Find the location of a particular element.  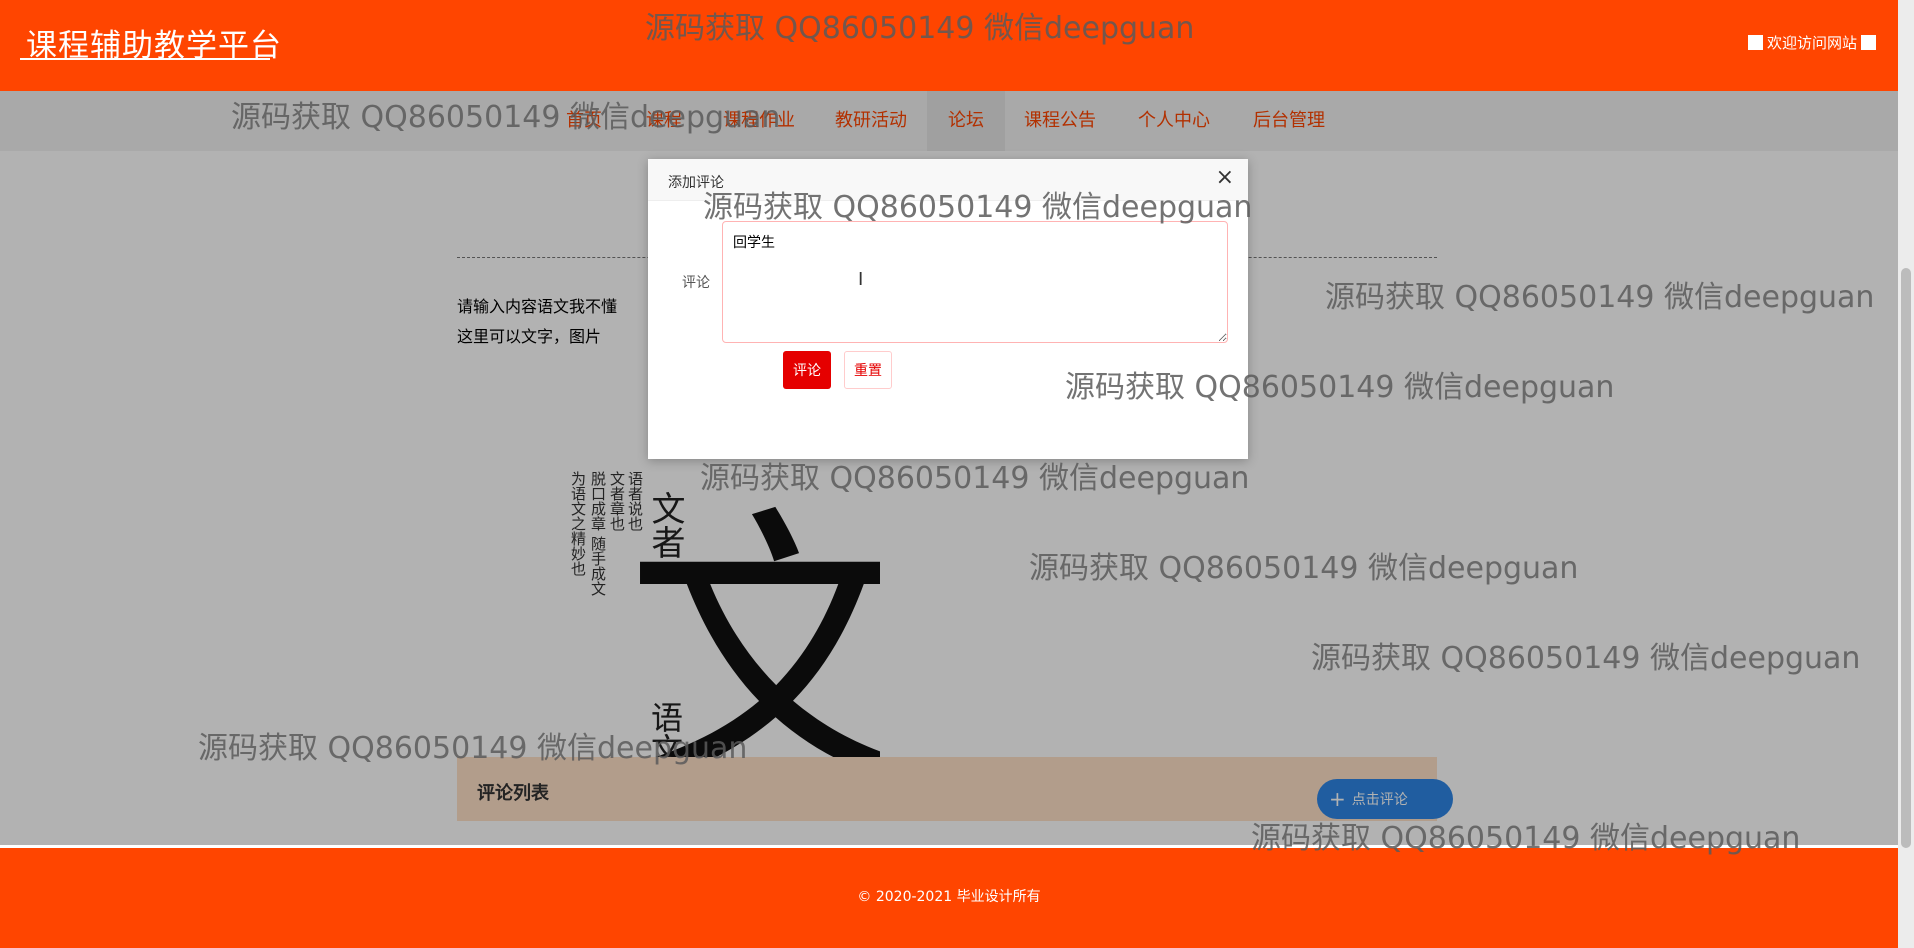

vertical-scrollbar is located at coordinates (1906, 474).